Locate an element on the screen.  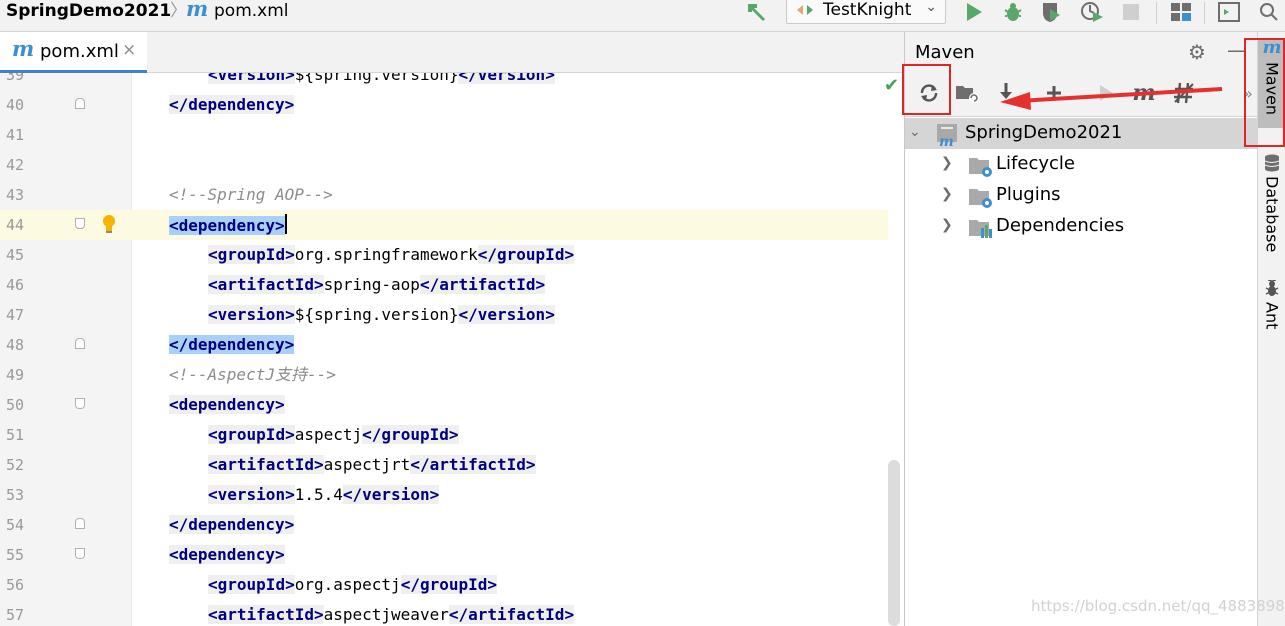
code-line: 51 <groupId>aspectj</groupId> is located at coordinates (444, 435).